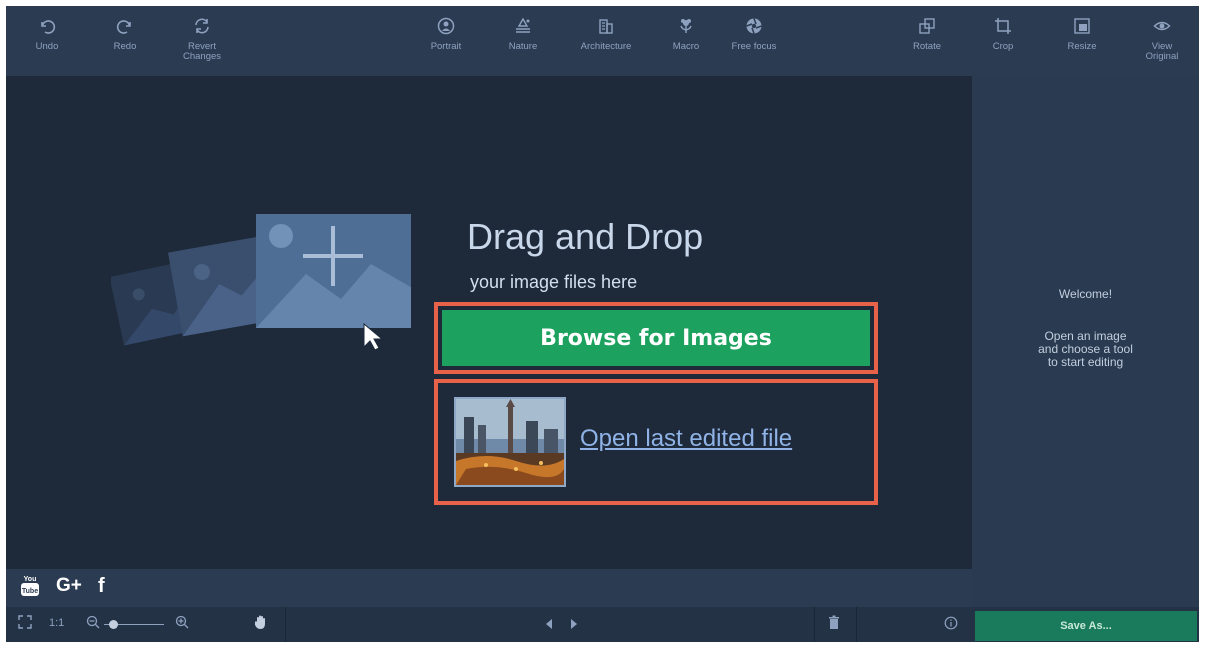 The image size is (1205, 646). Describe the element at coordinates (510, 442) in the screenshot. I see `last-file-thumbnail` at that location.